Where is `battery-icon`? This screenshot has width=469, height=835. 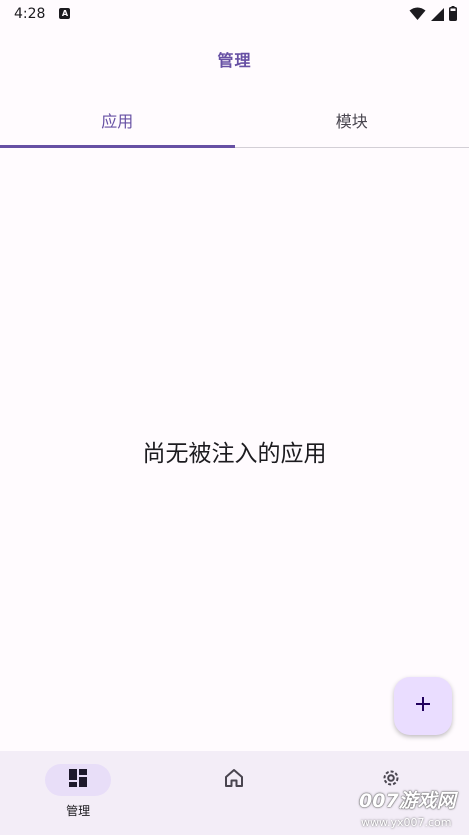 battery-icon is located at coordinates (453, 15).